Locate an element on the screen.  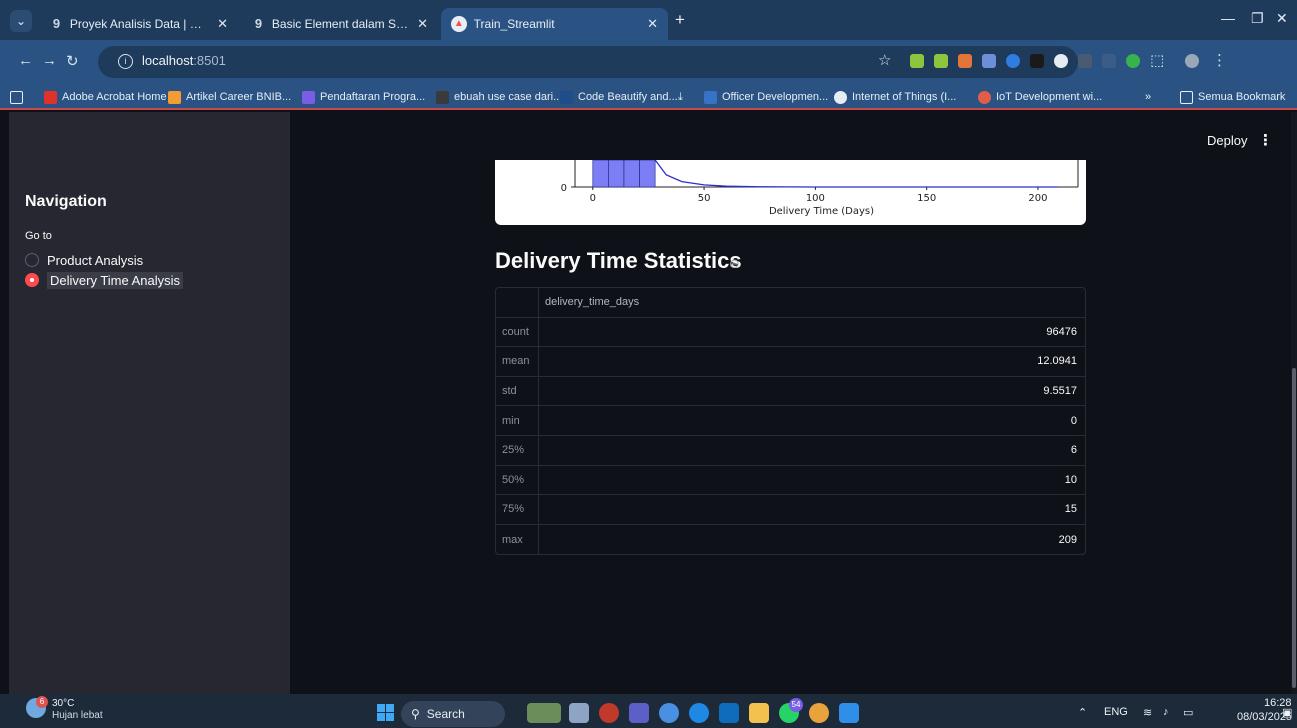
tab-train-streamlit: ▲ Train_Streamlit ✕ is located at coordinates (554, 24).